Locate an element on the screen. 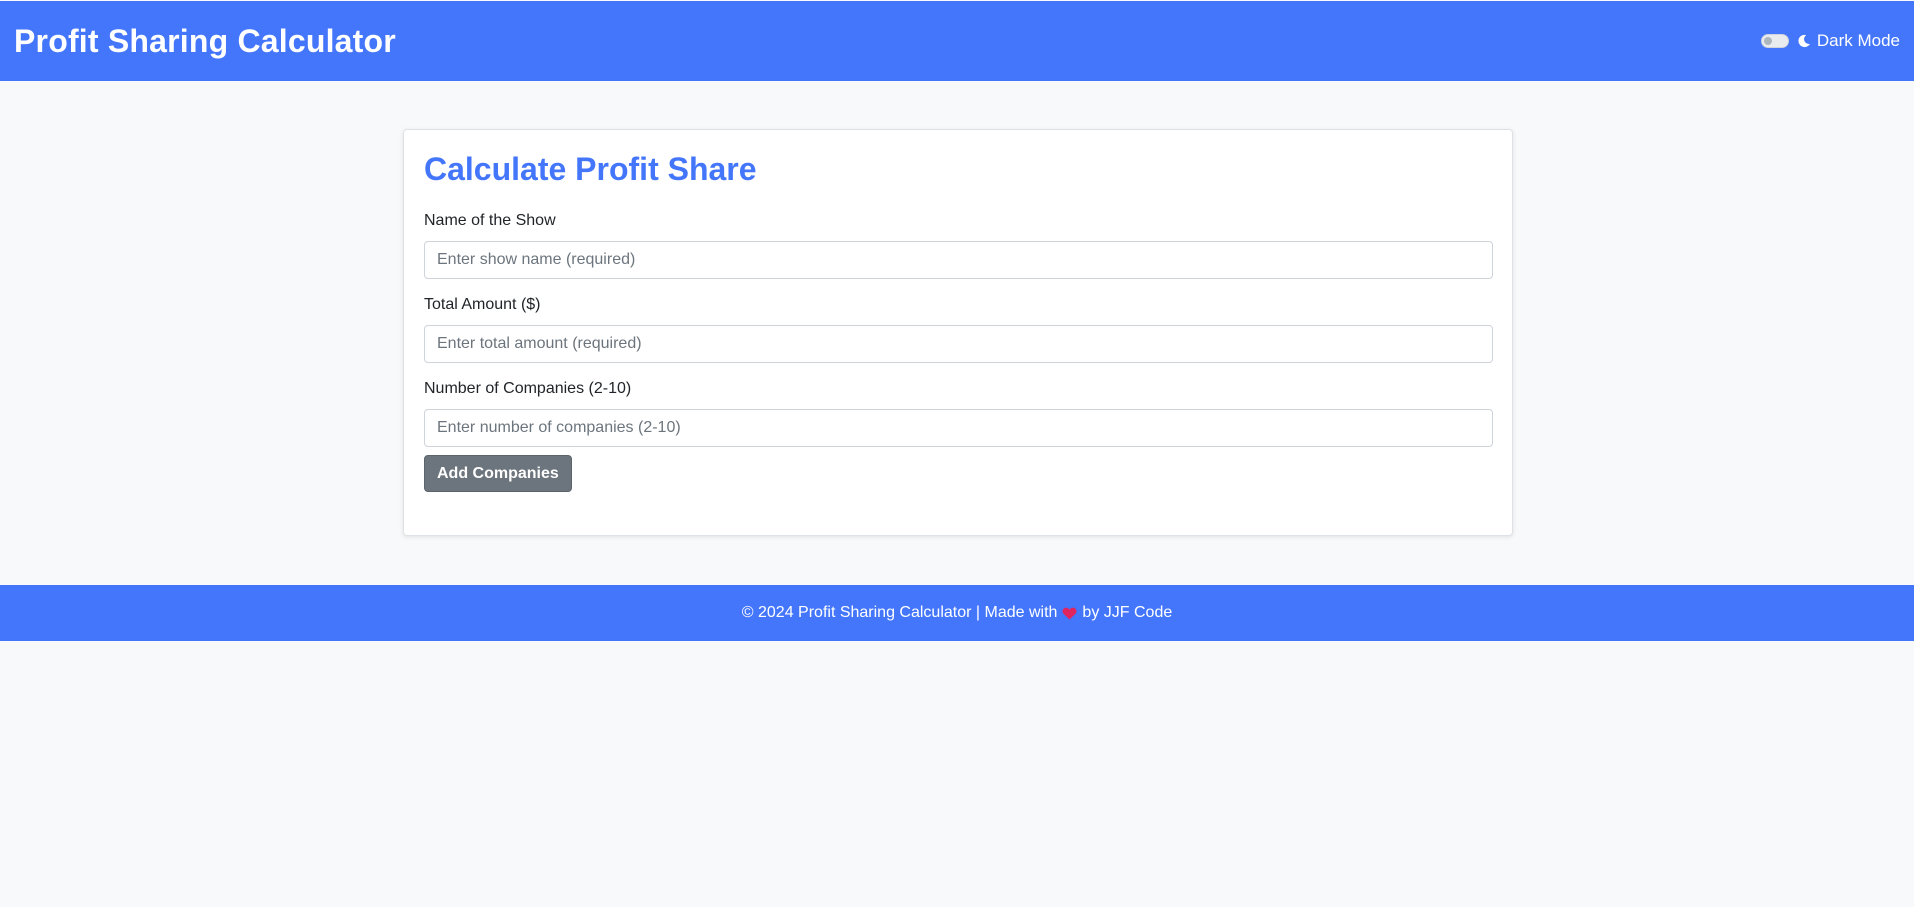 The height and width of the screenshot is (907, 1914). companies-count-label: Number of Companies (2-10) is located at coordinates (528, 389).